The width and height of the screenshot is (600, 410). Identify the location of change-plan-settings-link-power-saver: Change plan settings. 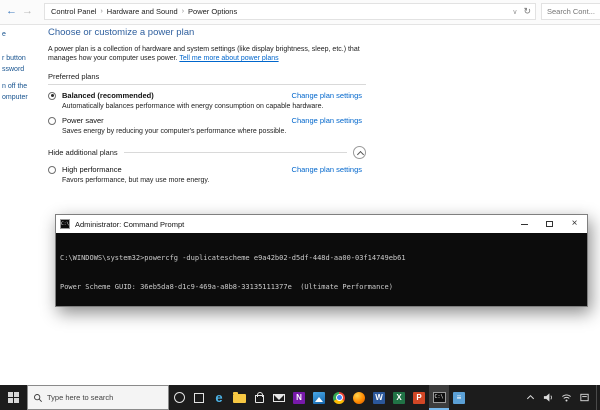
(327, 120).